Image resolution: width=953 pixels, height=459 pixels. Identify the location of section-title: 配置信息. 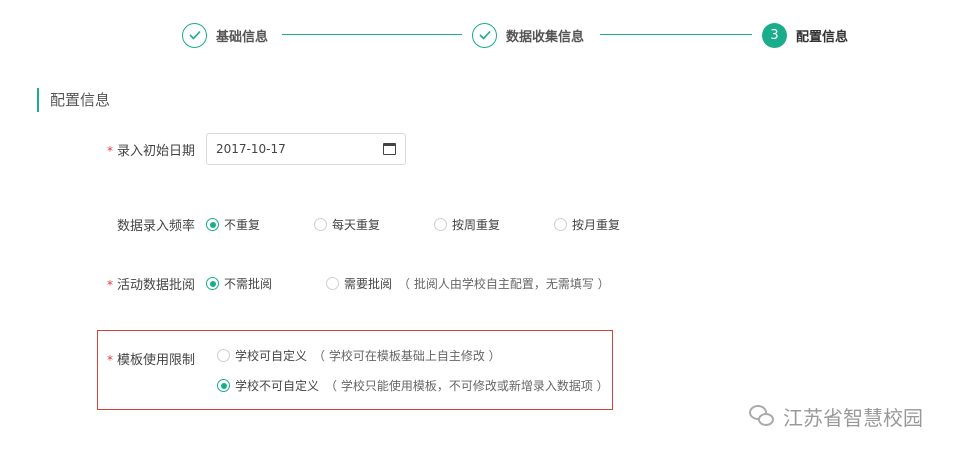
(73, 100).